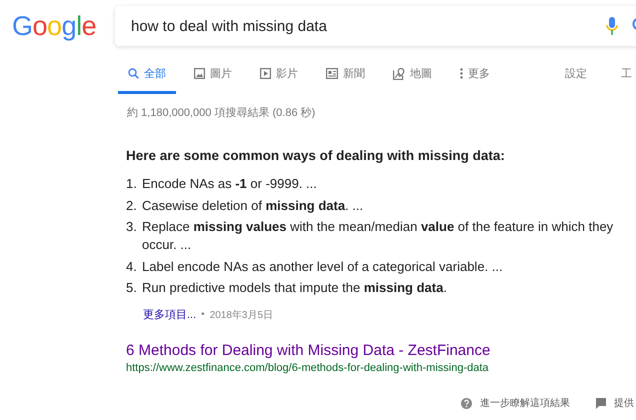  I want to click on tab: 地圖, so click(412, 80).